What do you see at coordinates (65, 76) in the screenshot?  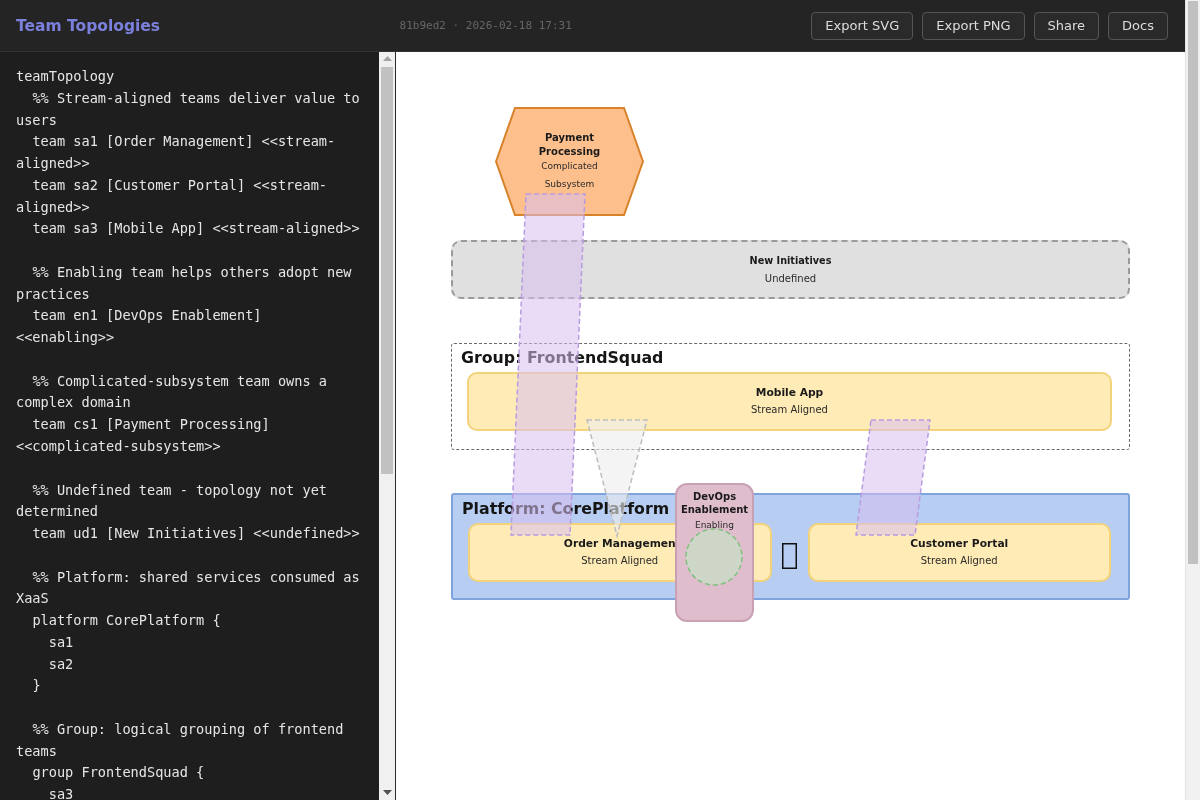 I see `code-line: teamTopology` at bounding box center [65, 76].